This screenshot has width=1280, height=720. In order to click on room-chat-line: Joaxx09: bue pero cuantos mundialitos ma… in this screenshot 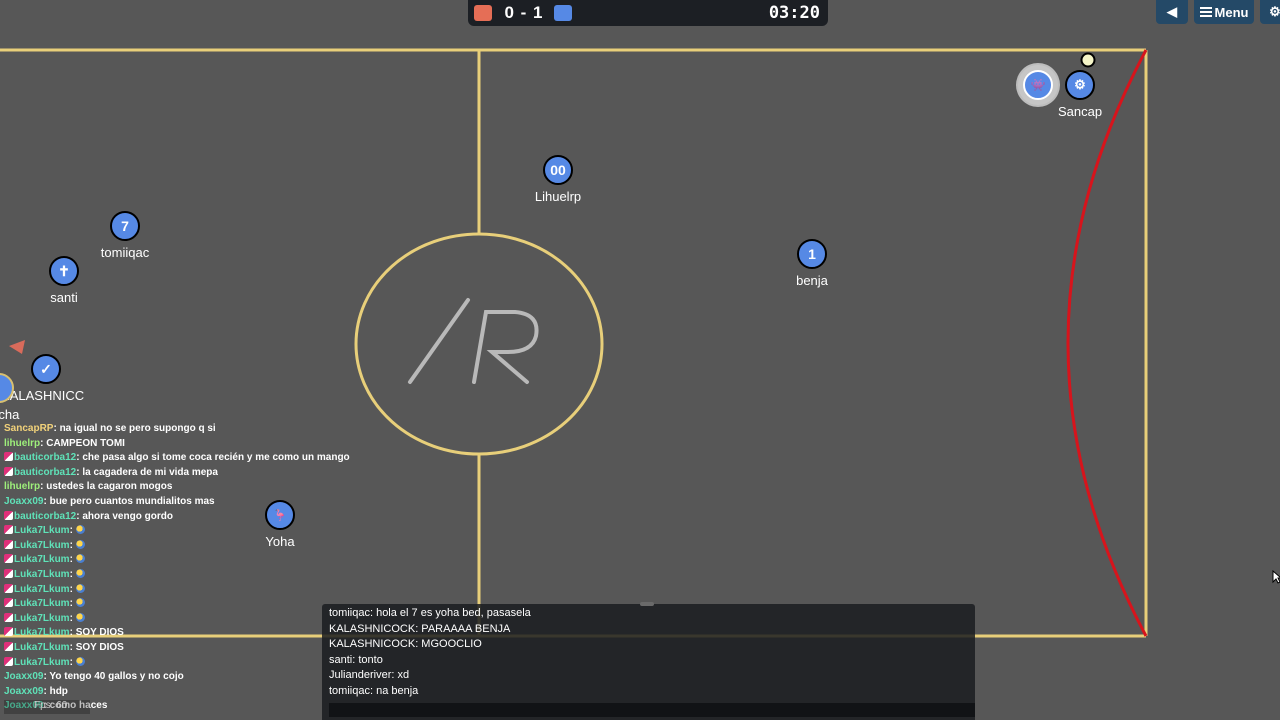, I will do `click(109, 501)`.